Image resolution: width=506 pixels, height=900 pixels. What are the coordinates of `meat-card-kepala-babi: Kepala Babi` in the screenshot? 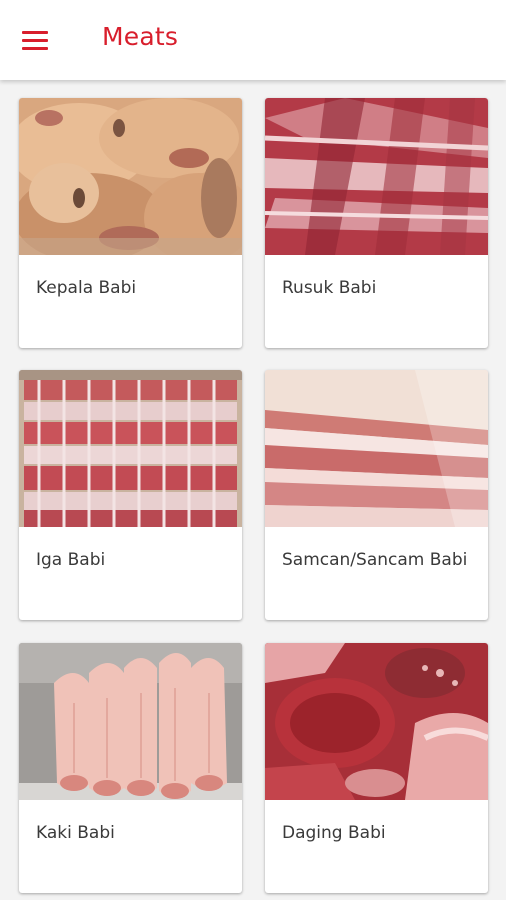 It's located at (130, 223).